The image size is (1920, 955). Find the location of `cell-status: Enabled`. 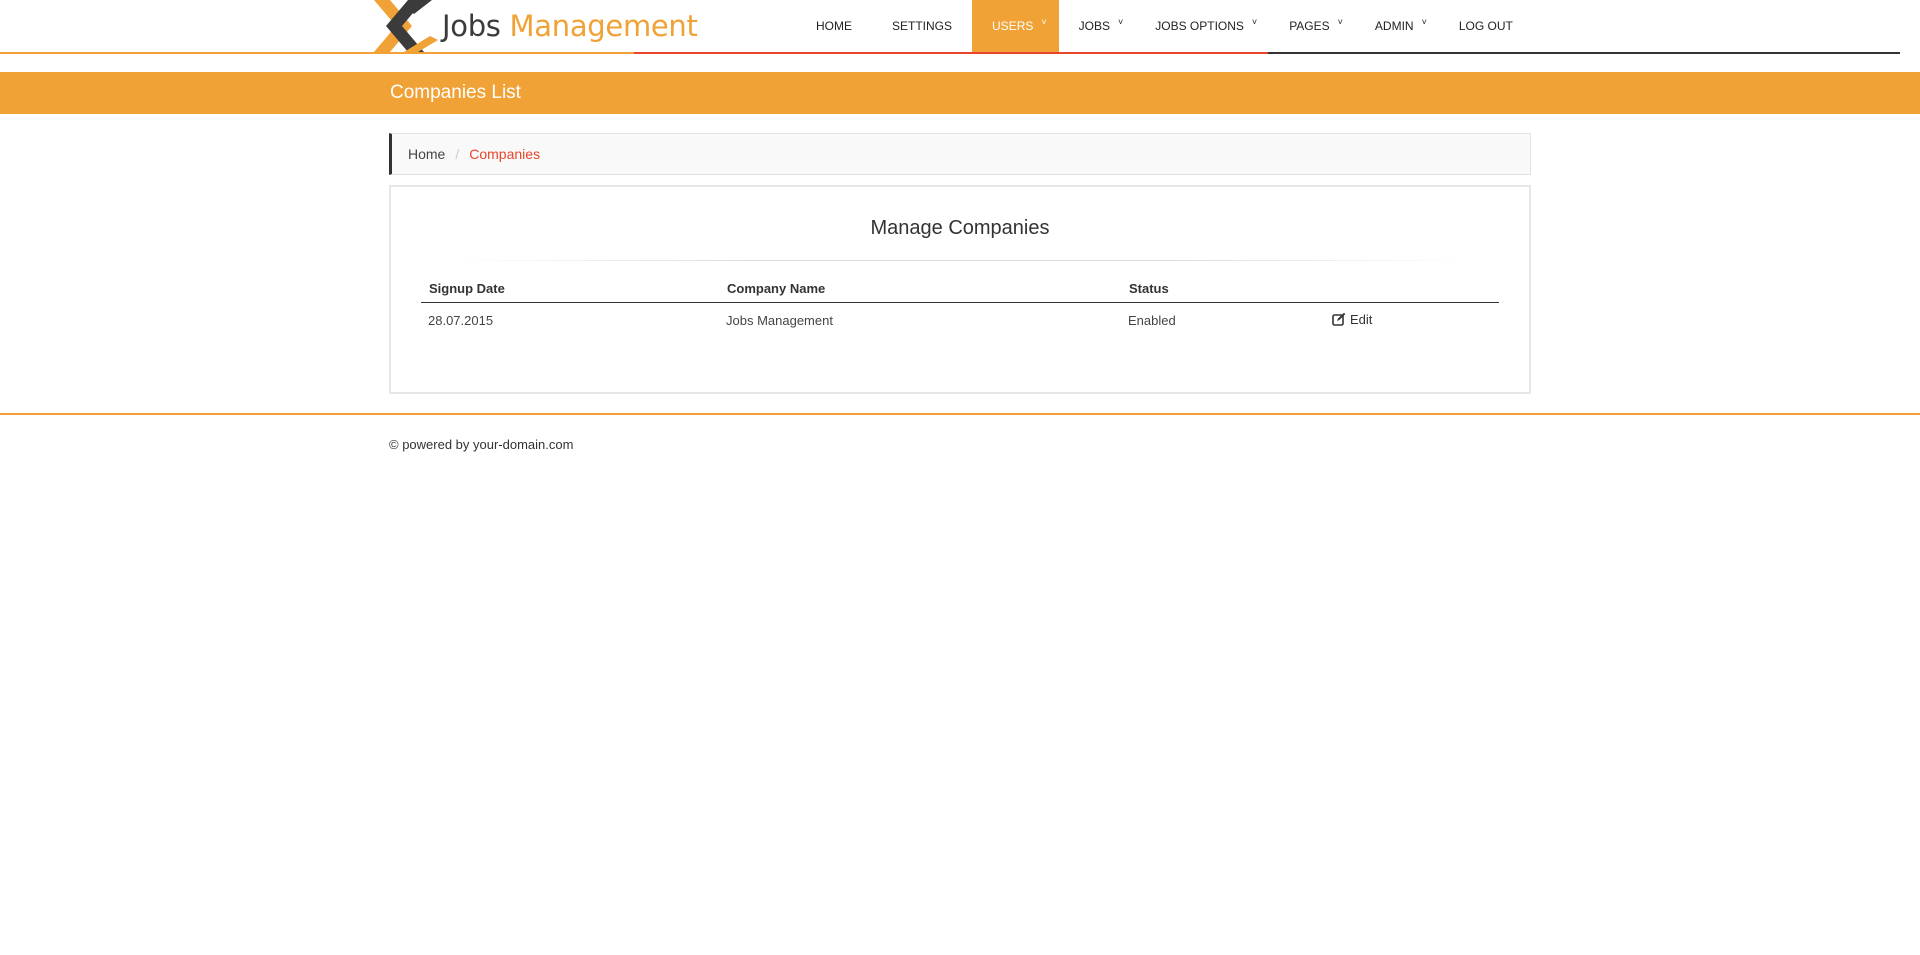

cell-status: Enabled is located at coordinates (1152, 320).